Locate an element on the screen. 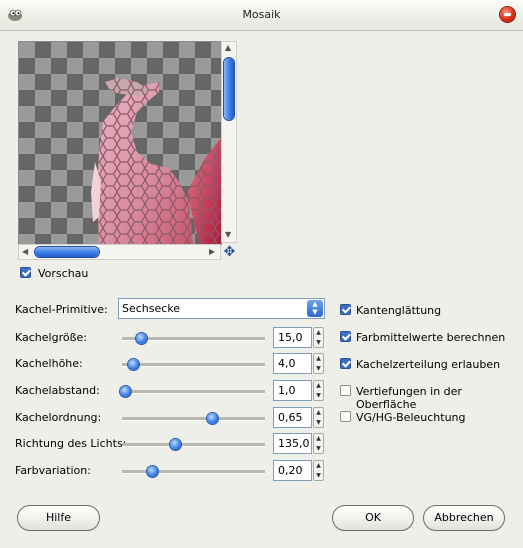 The image size is (523, 548). preview-checkbox-label: Vorschau is located at coordinates (63, 273).